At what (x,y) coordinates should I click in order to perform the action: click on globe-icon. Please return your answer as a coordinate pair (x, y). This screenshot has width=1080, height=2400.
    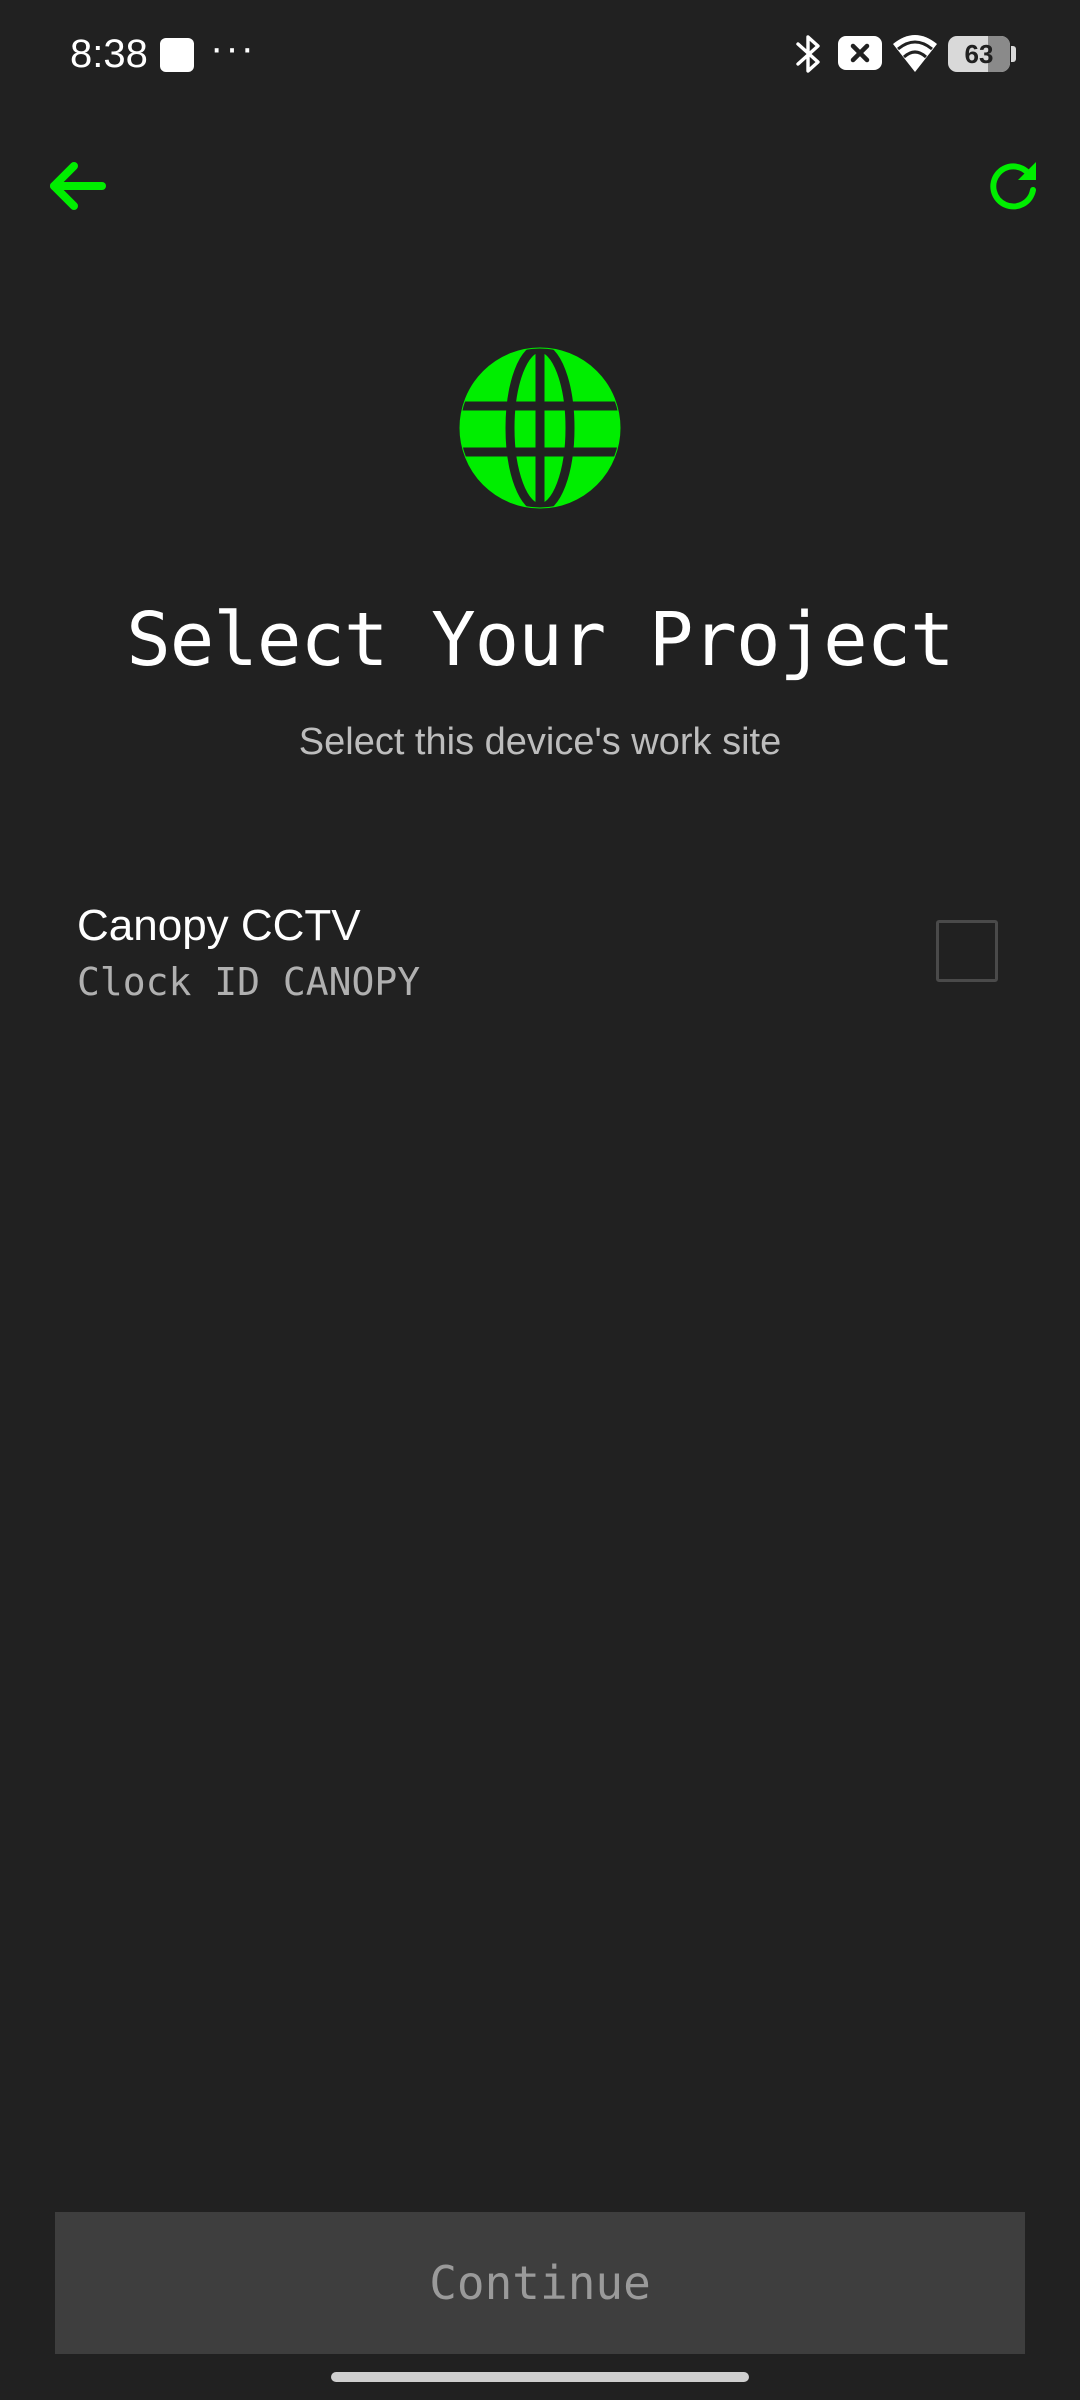
    Looking at the image, I should click on (540, 428).